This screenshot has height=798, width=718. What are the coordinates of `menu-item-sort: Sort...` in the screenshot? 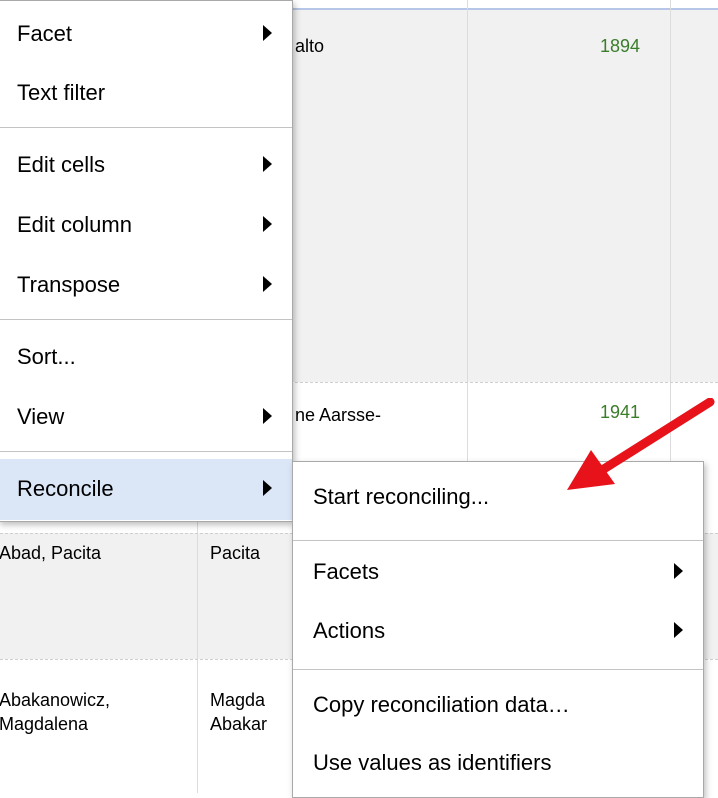 It's located at (146, 356).